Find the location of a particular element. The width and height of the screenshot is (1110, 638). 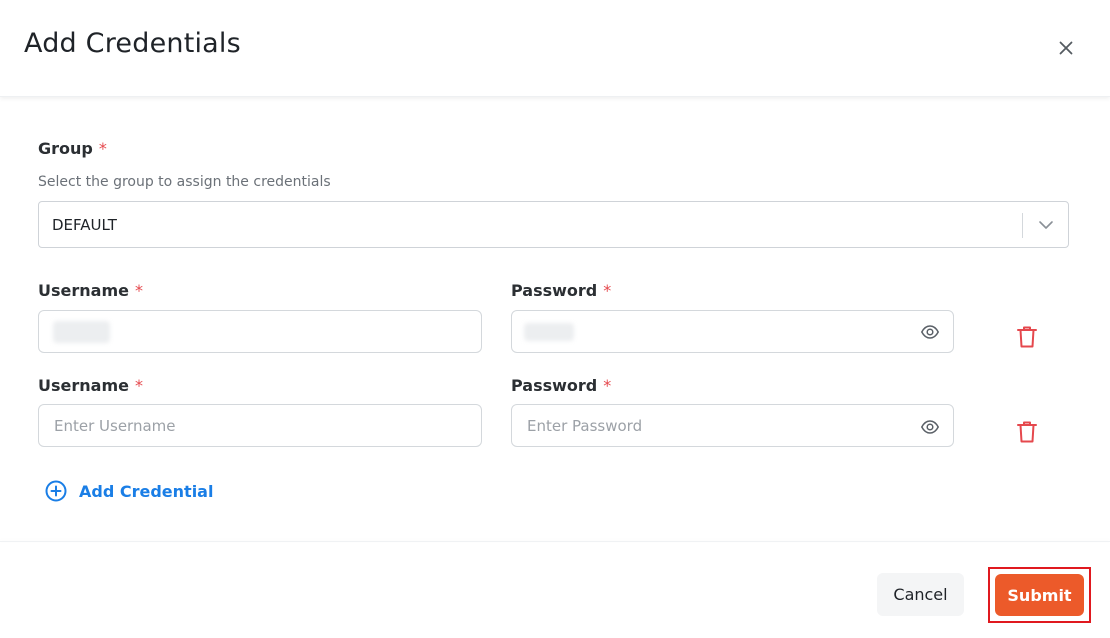

add-credential-label: Add Credential is located at coordinates (146, 491).